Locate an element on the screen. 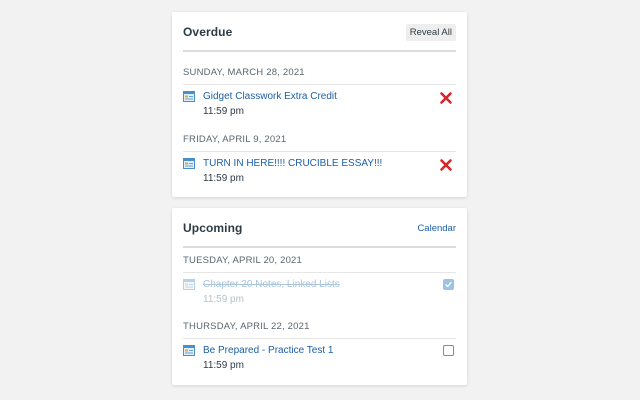 Image resolution: width=640 pixels, height=400 pixels. list-item: Chapter 20 Notes, Linked Lists 11:59 pm is located at coordinates (319, 296).